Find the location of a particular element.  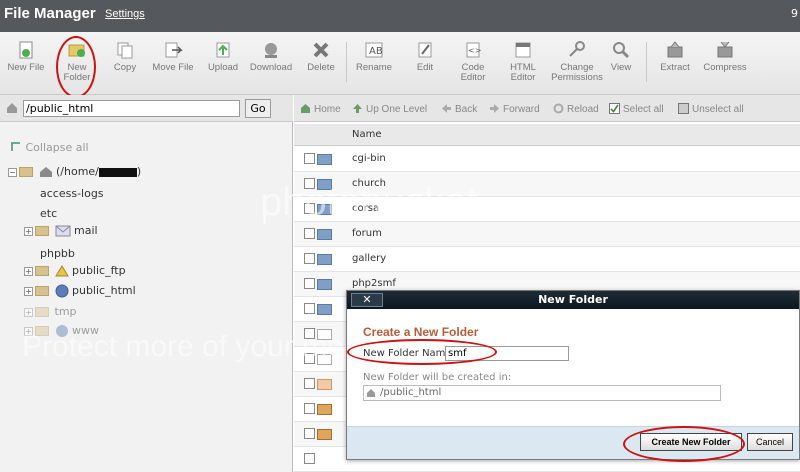

rename-icon: AB is located at coordinates (374, 50).